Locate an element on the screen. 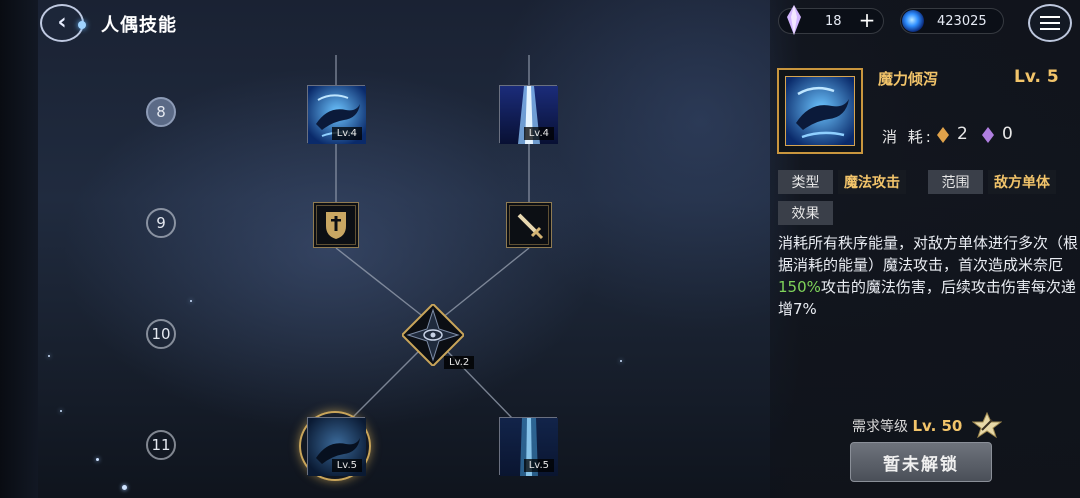  orange-gem-icon is located at coordinates (943, 135).